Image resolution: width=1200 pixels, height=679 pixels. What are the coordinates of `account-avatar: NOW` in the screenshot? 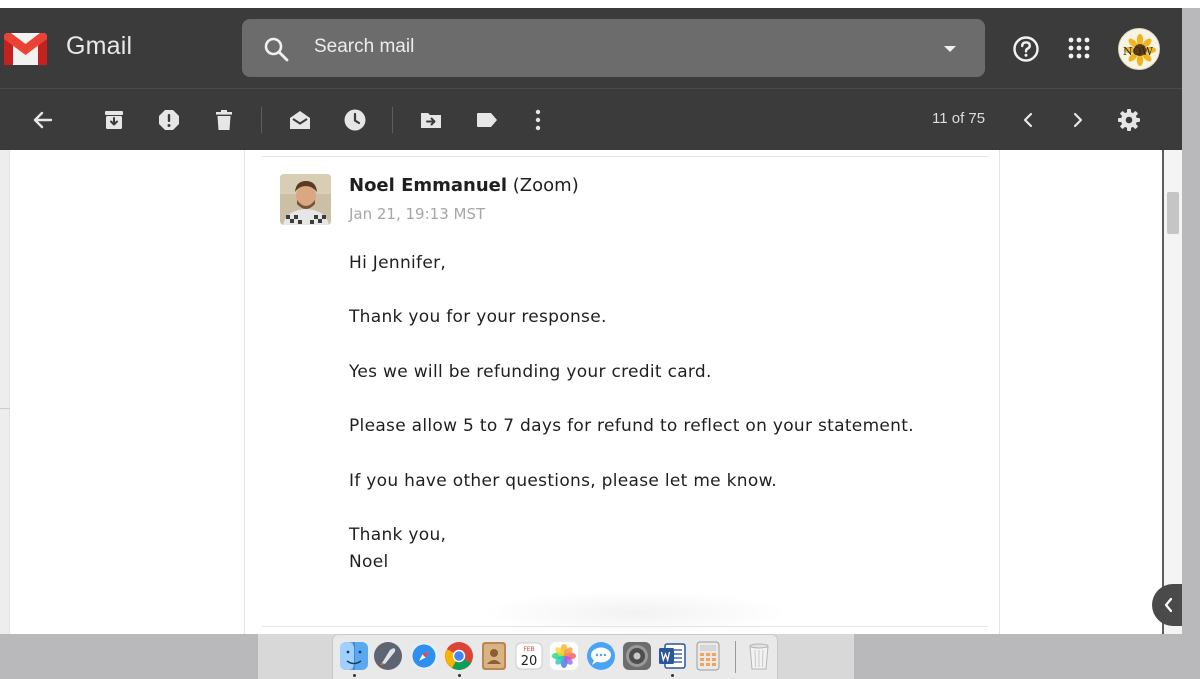 It's located at (1139, 49).